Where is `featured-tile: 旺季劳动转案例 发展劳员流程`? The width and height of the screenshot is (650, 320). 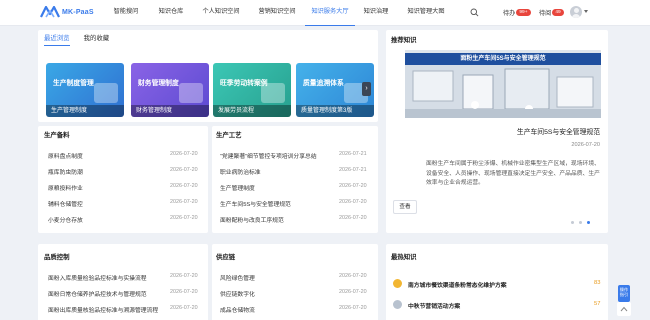
featured-tile: 旺季劳动转案例 发展劳员流程 is located at coordinates (252, 90).